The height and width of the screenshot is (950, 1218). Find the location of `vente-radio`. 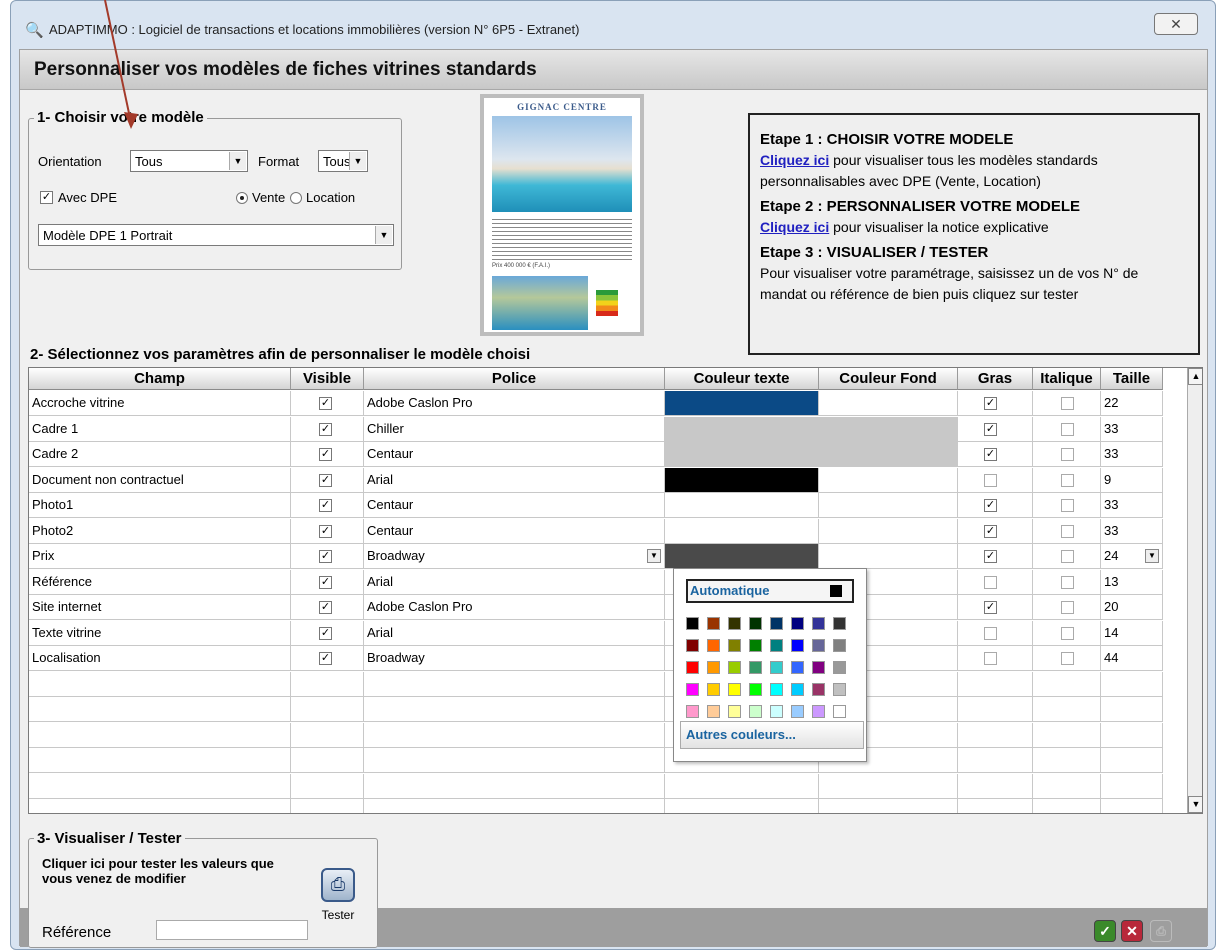

vente-radio is located at coordinates (242, 198).